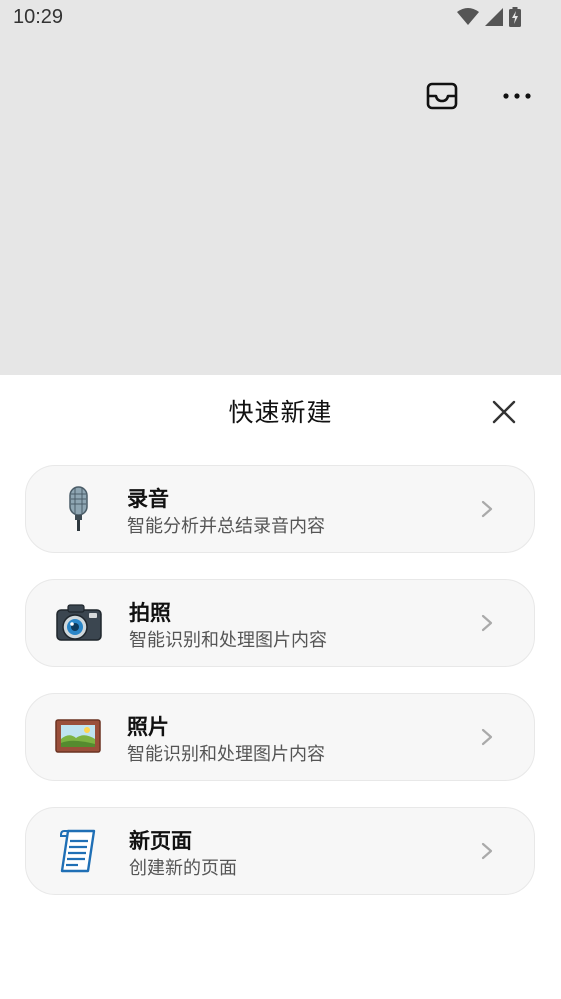 The height and width of the screenshot is (999, 561). Describe the element at coordinates (148, 727) in the screenshot. I see `quick-item-title: 照片` at that location.